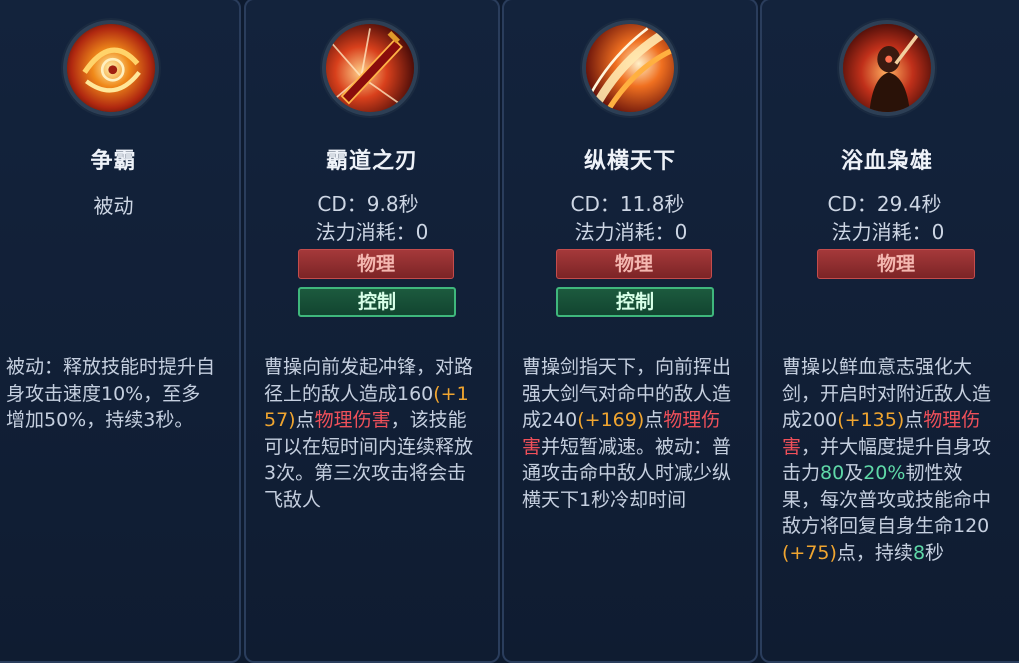 Image resolution: width=1019 pixels, height=663 pixels. What do you see at coordinates (611, 420) in the screenshot?
I see `bonus-damage-value: (+169)` at bounding box center [611, 420].